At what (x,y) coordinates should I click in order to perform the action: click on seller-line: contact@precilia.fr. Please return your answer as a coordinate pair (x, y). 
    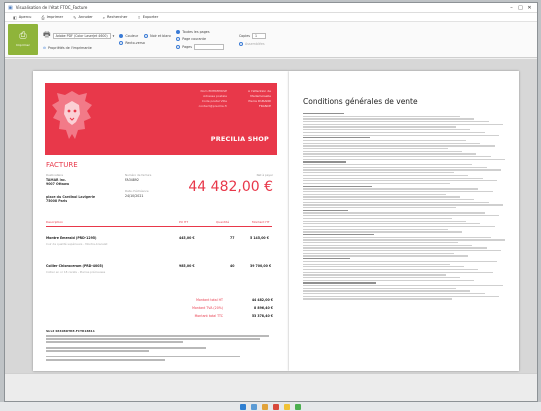
    Looking at the image, I should click on (212, 106).